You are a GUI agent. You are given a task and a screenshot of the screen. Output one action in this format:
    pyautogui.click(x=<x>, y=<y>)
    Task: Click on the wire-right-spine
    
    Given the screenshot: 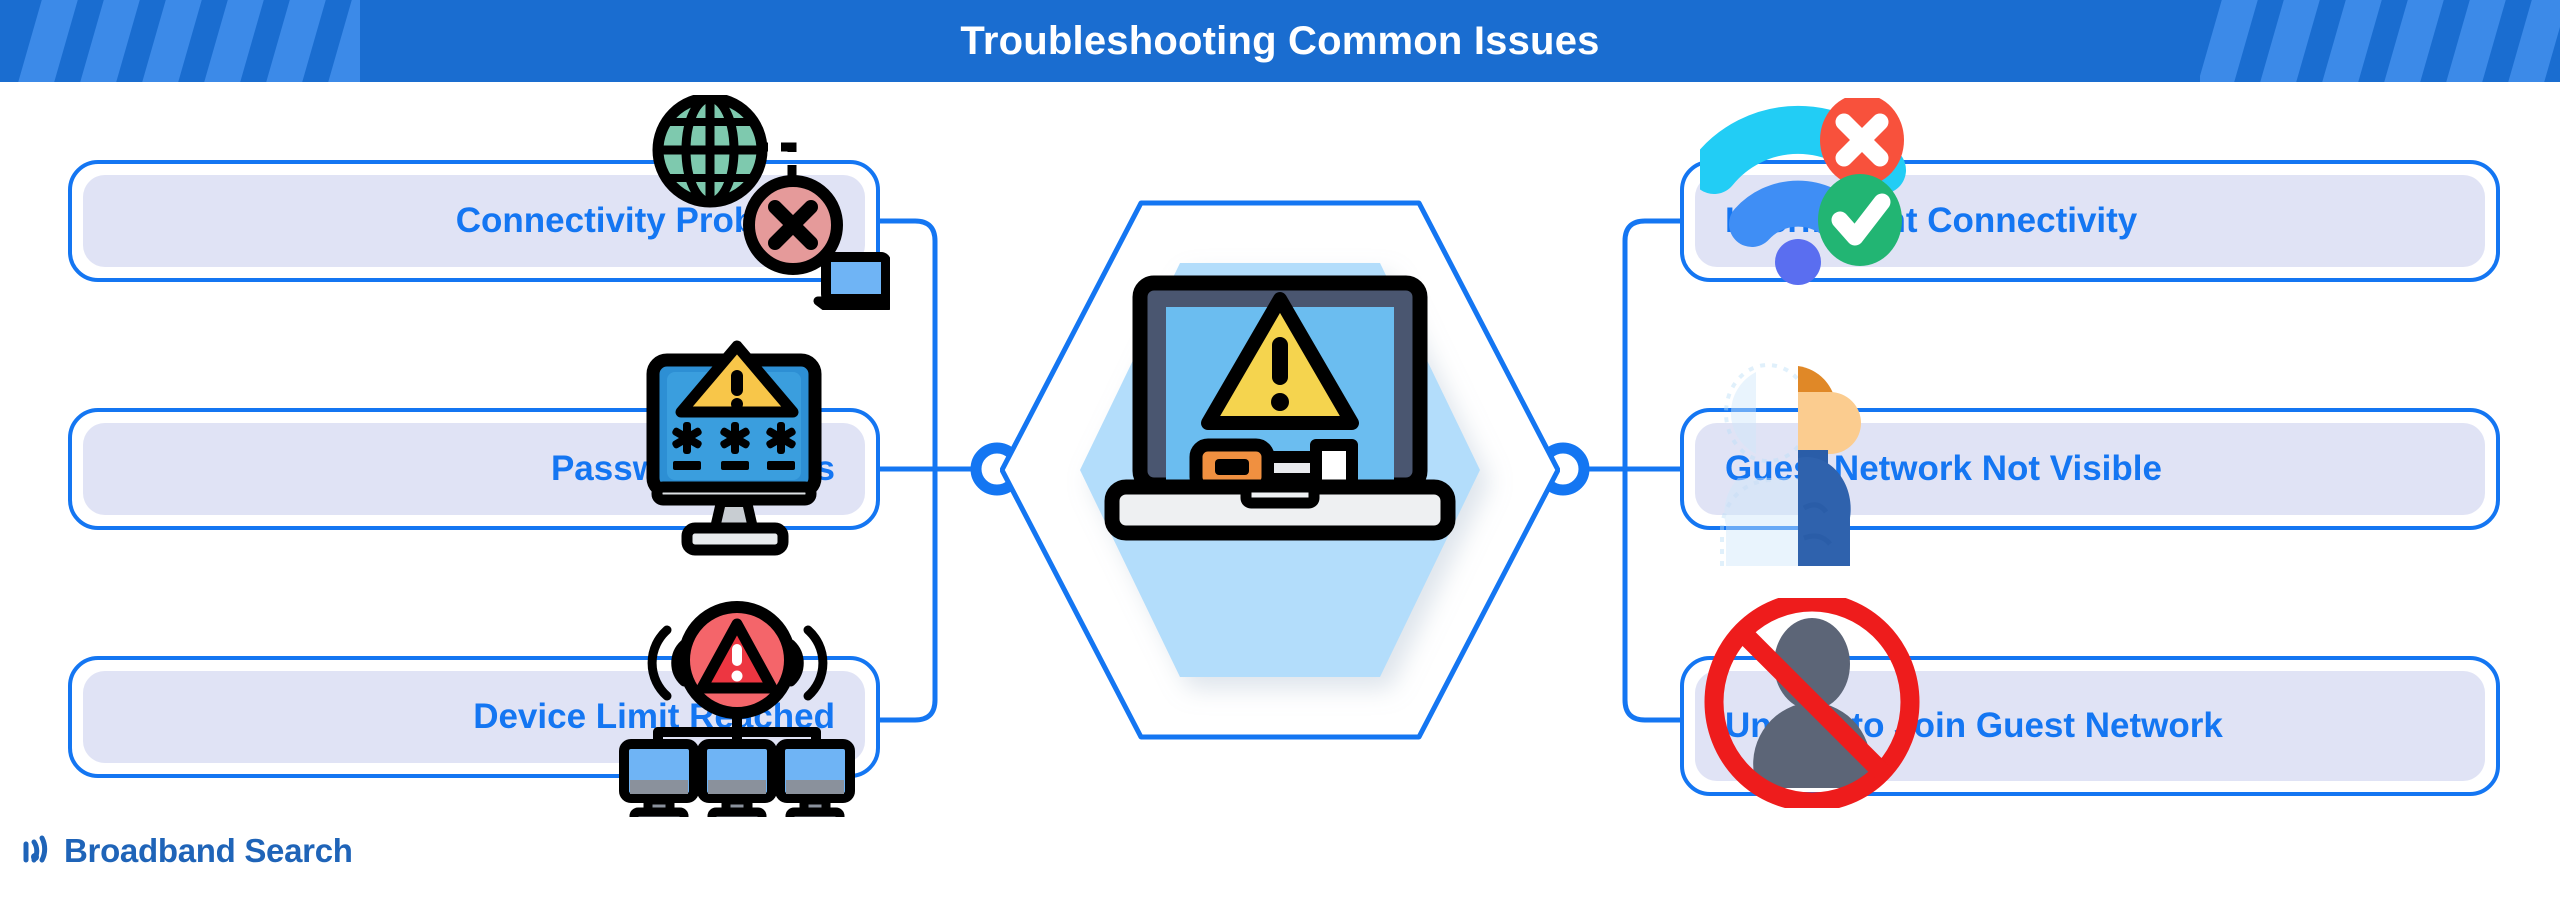 What is the action you would take?
    pyautogui.click(x=1651, y=470)
    